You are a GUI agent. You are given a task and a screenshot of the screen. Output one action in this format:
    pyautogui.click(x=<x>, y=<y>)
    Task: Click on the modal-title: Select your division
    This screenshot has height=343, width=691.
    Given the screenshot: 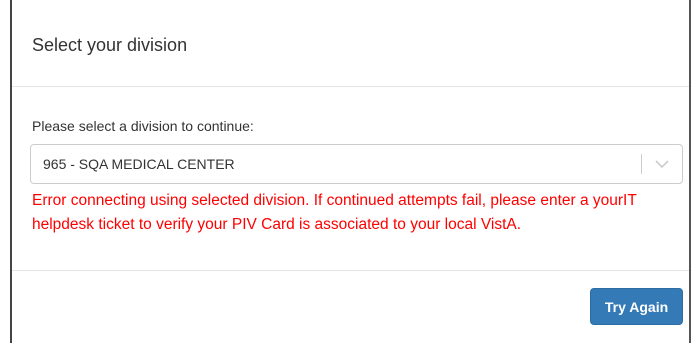 What is the action you would take?
    pyautogui.click(x=110, y=44)
    